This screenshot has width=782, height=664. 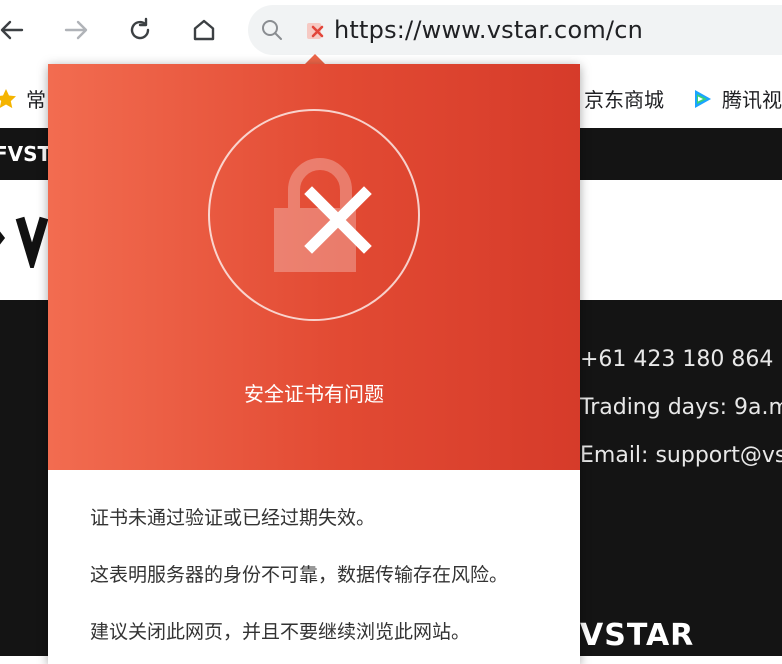 I want to click on support-email: Email: support@vst, so click(x=681, y=455).